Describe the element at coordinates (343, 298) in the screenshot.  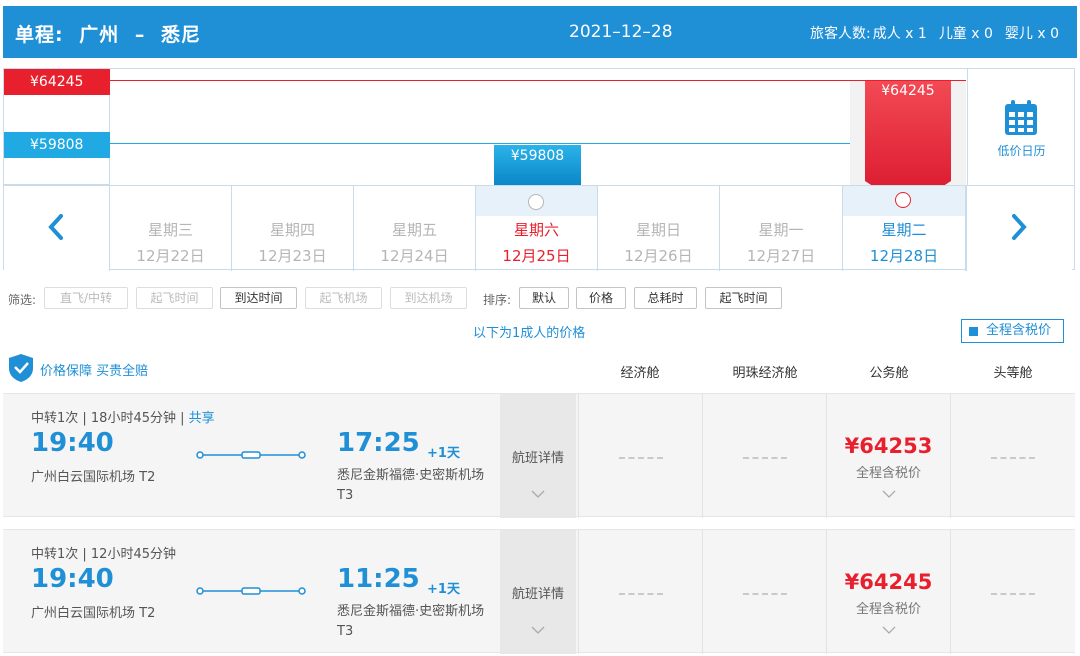
I see `filter-departure-airport: 起飞机场` at that location.